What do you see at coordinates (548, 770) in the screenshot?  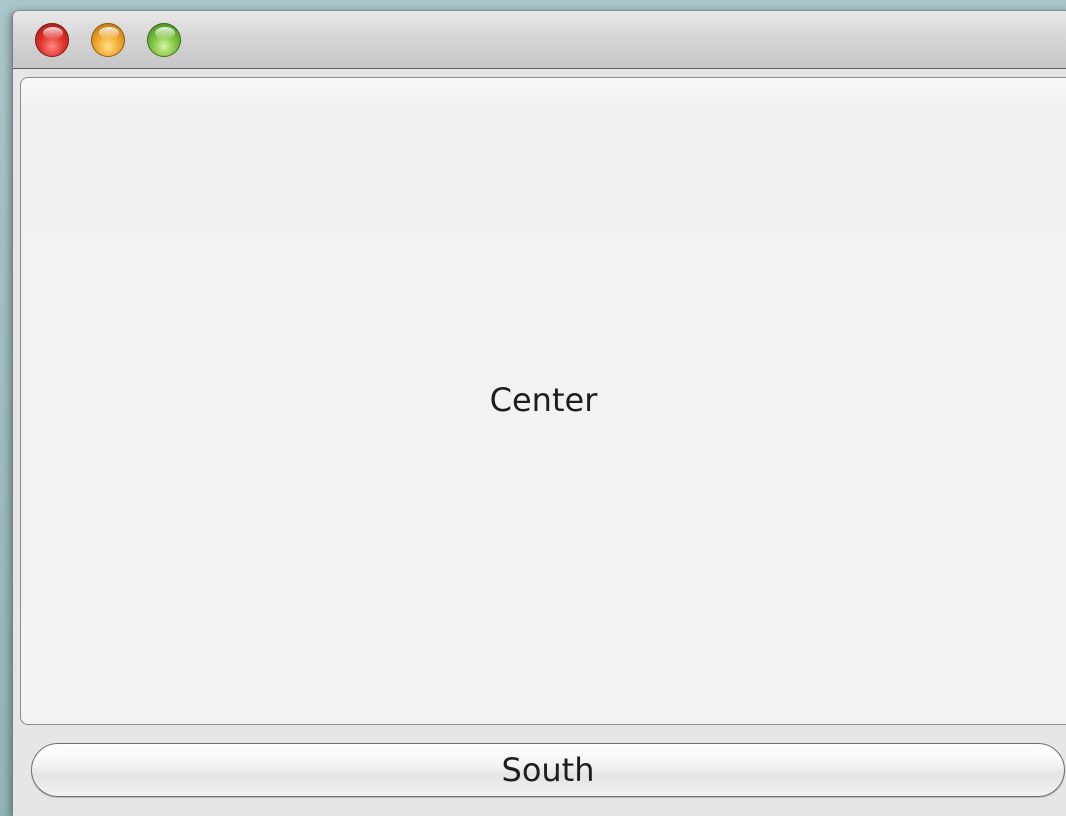 I see `south-button: South` at bounding box center [548, 770].